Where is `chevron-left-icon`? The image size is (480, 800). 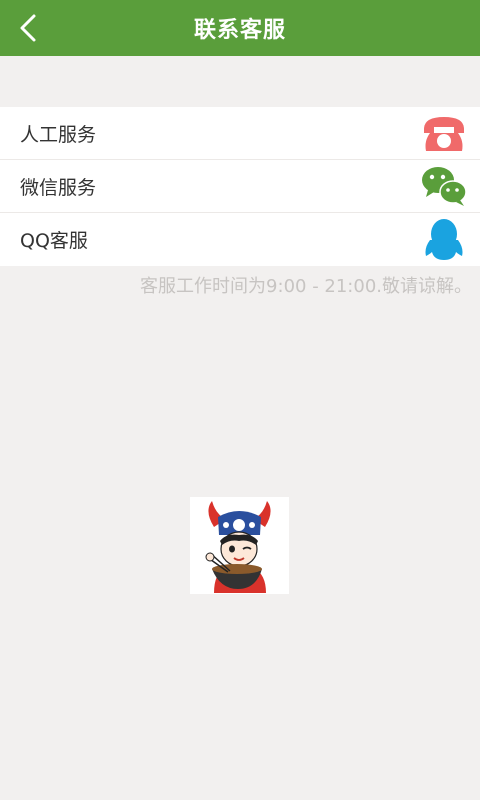
chevron-left-icon is located at coordinates (28, 28).